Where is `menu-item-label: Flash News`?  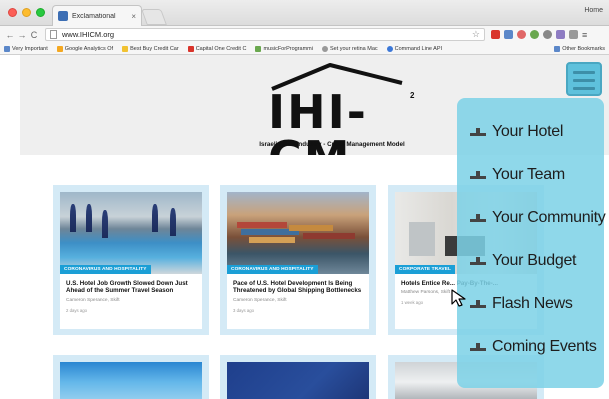
menu-item-label: Flash News is located at coordinates (532, 303).